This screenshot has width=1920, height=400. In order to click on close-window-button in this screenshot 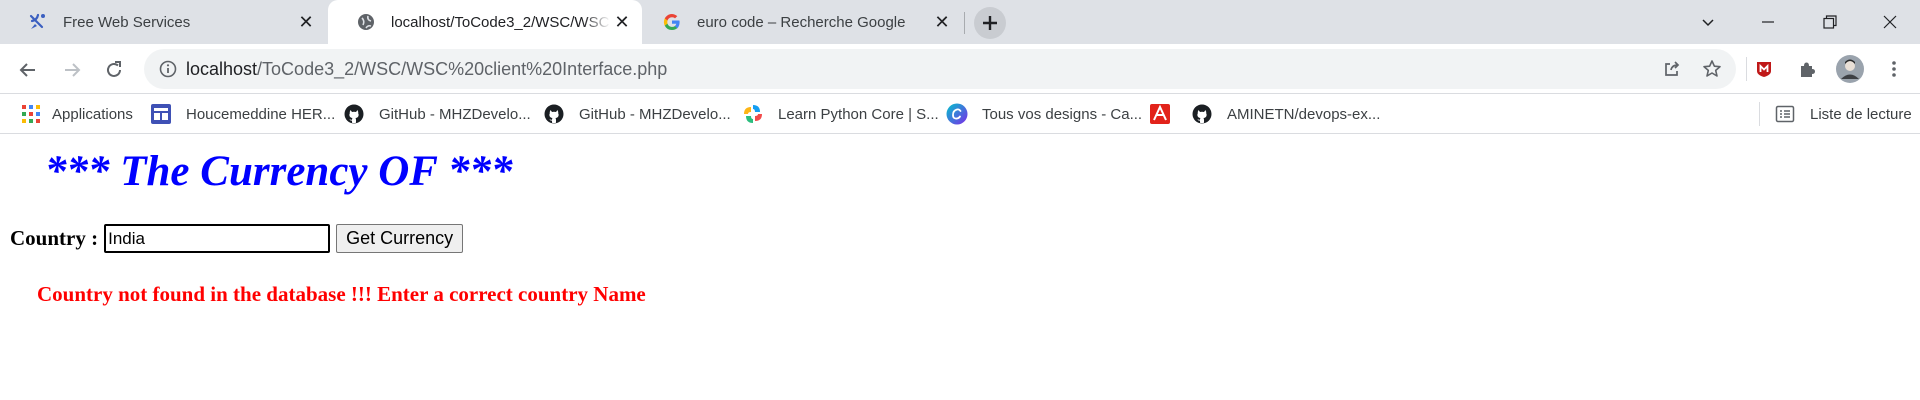, I will do `click(1890, 22)`.